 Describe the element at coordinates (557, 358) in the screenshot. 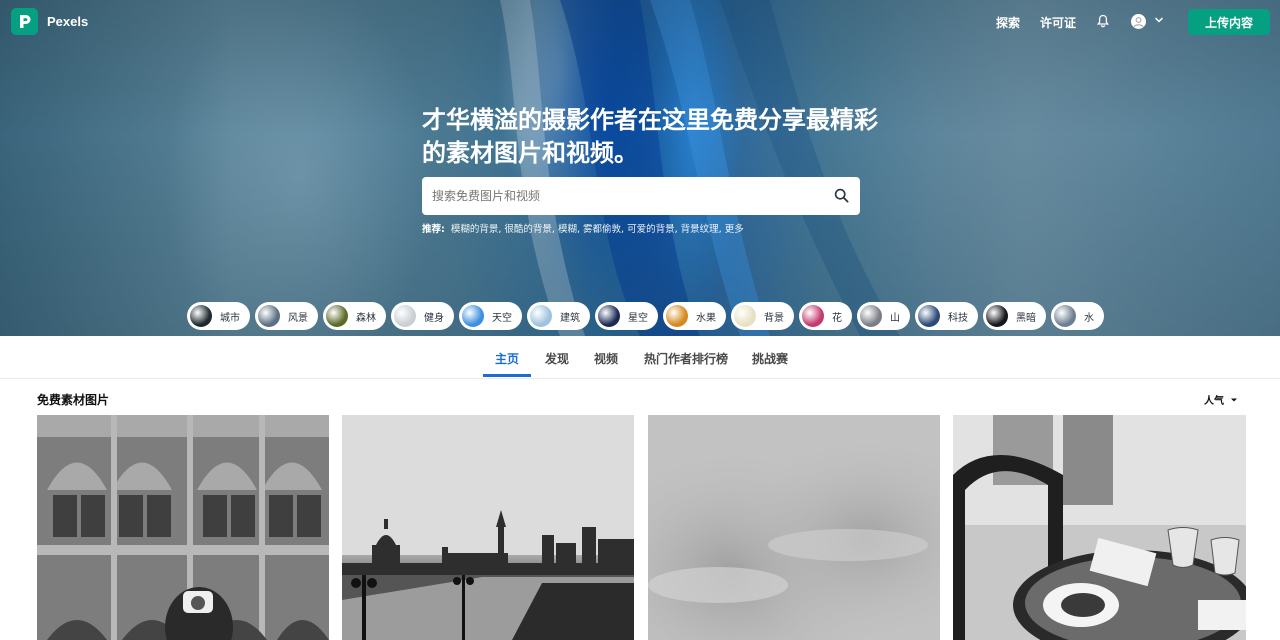

I see `tab-discover: 发现` at that location.